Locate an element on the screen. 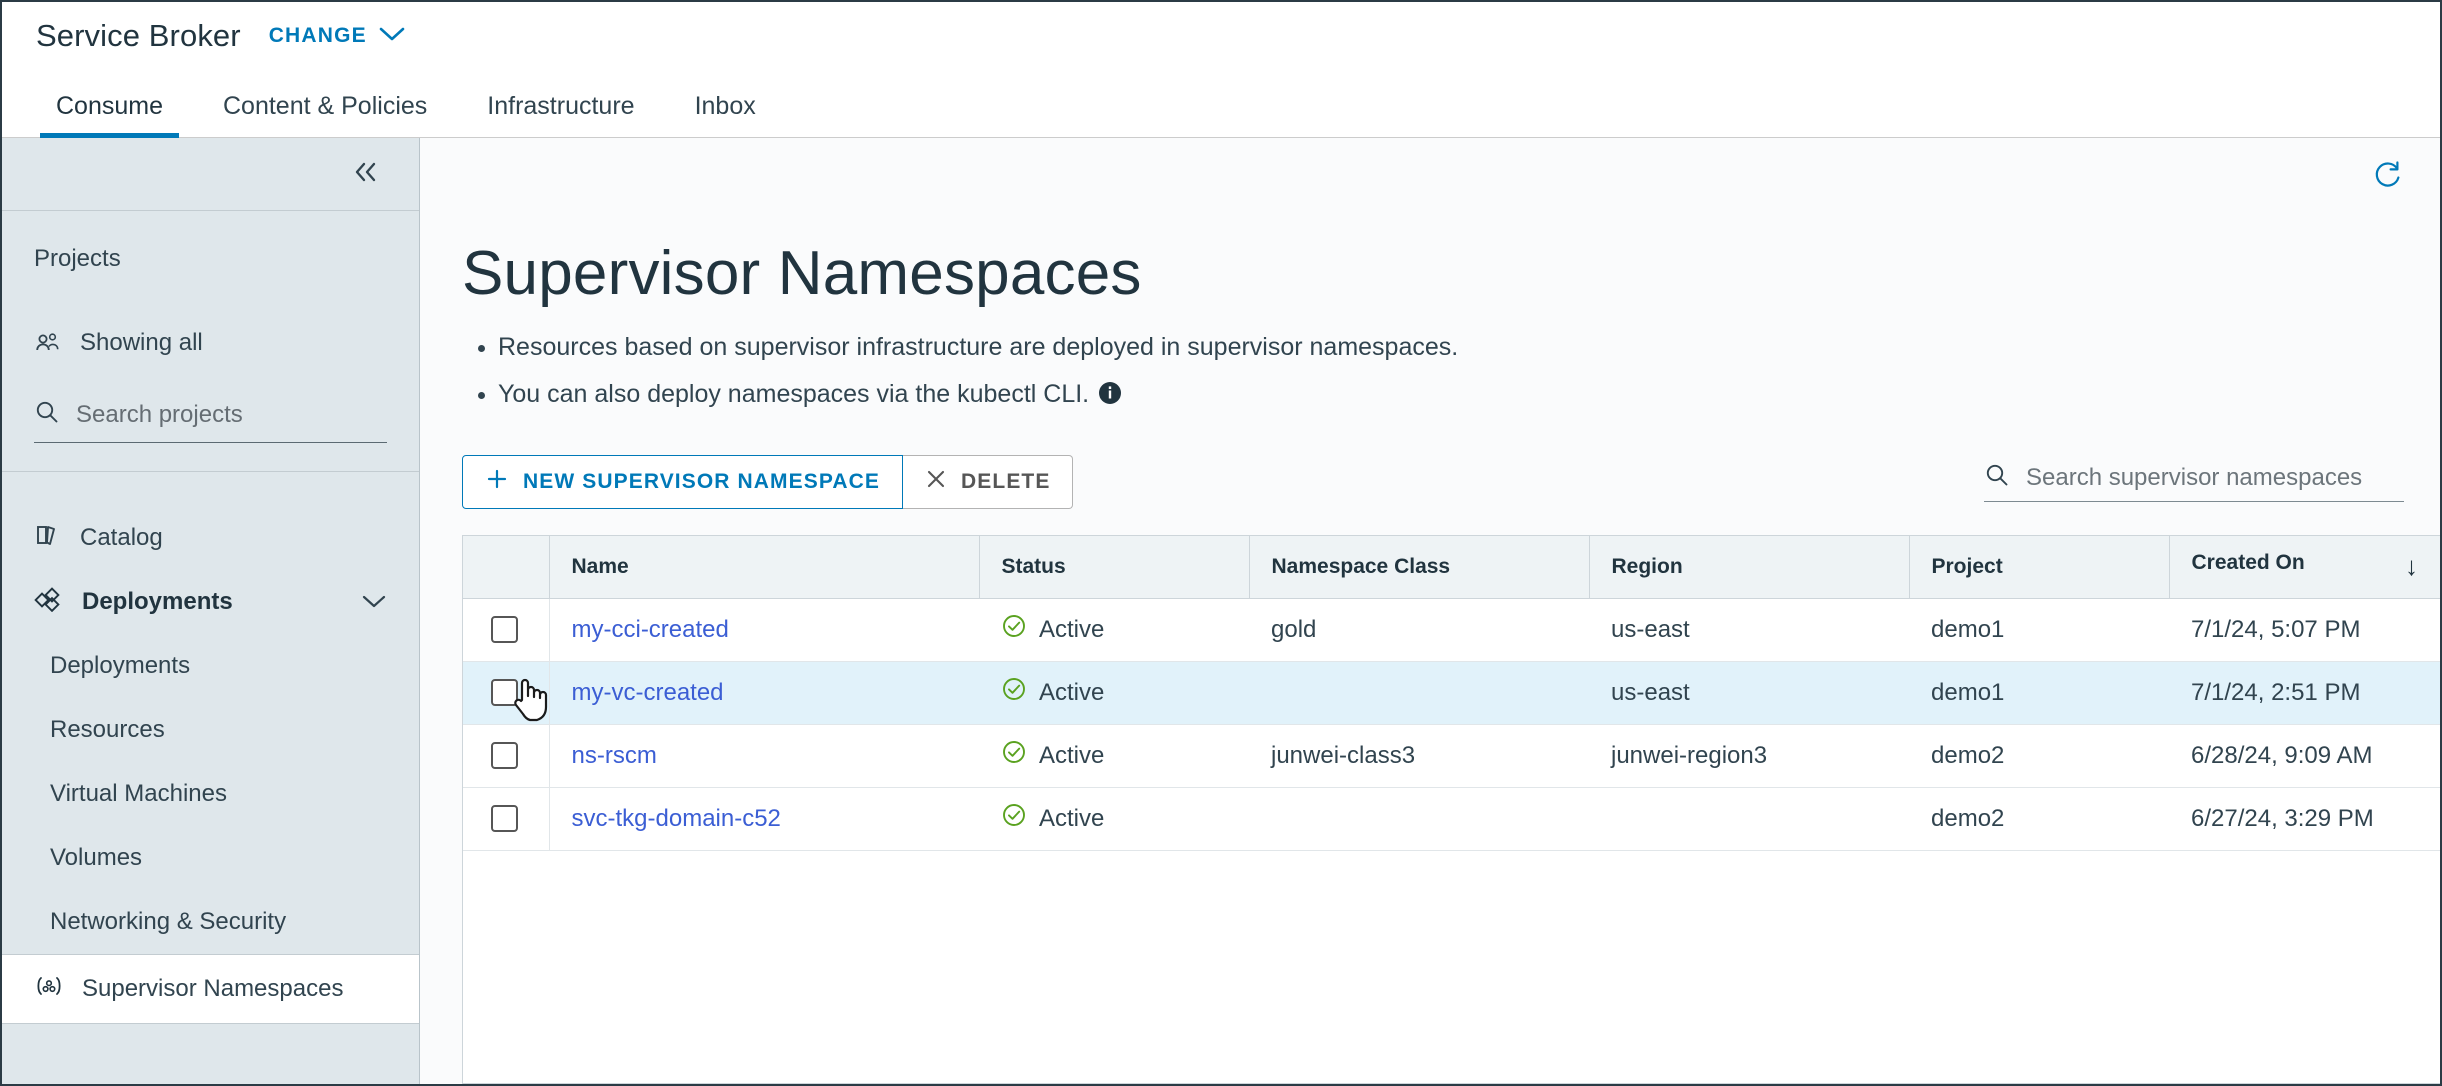 This screenshot has height=1086, width=2442. deployments-blocks-icon is located at coordinates (49, 602).